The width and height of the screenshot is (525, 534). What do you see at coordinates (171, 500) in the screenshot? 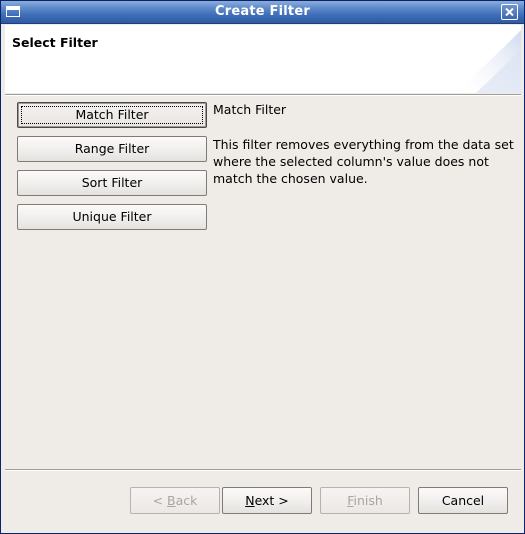
I see `back-mnemonic: B` at bounding box center [171, 500].